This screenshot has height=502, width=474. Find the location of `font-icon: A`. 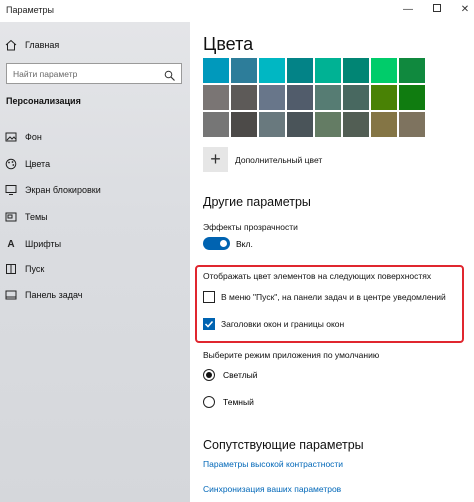

font-icon: A is located at coordinates (11, 244).